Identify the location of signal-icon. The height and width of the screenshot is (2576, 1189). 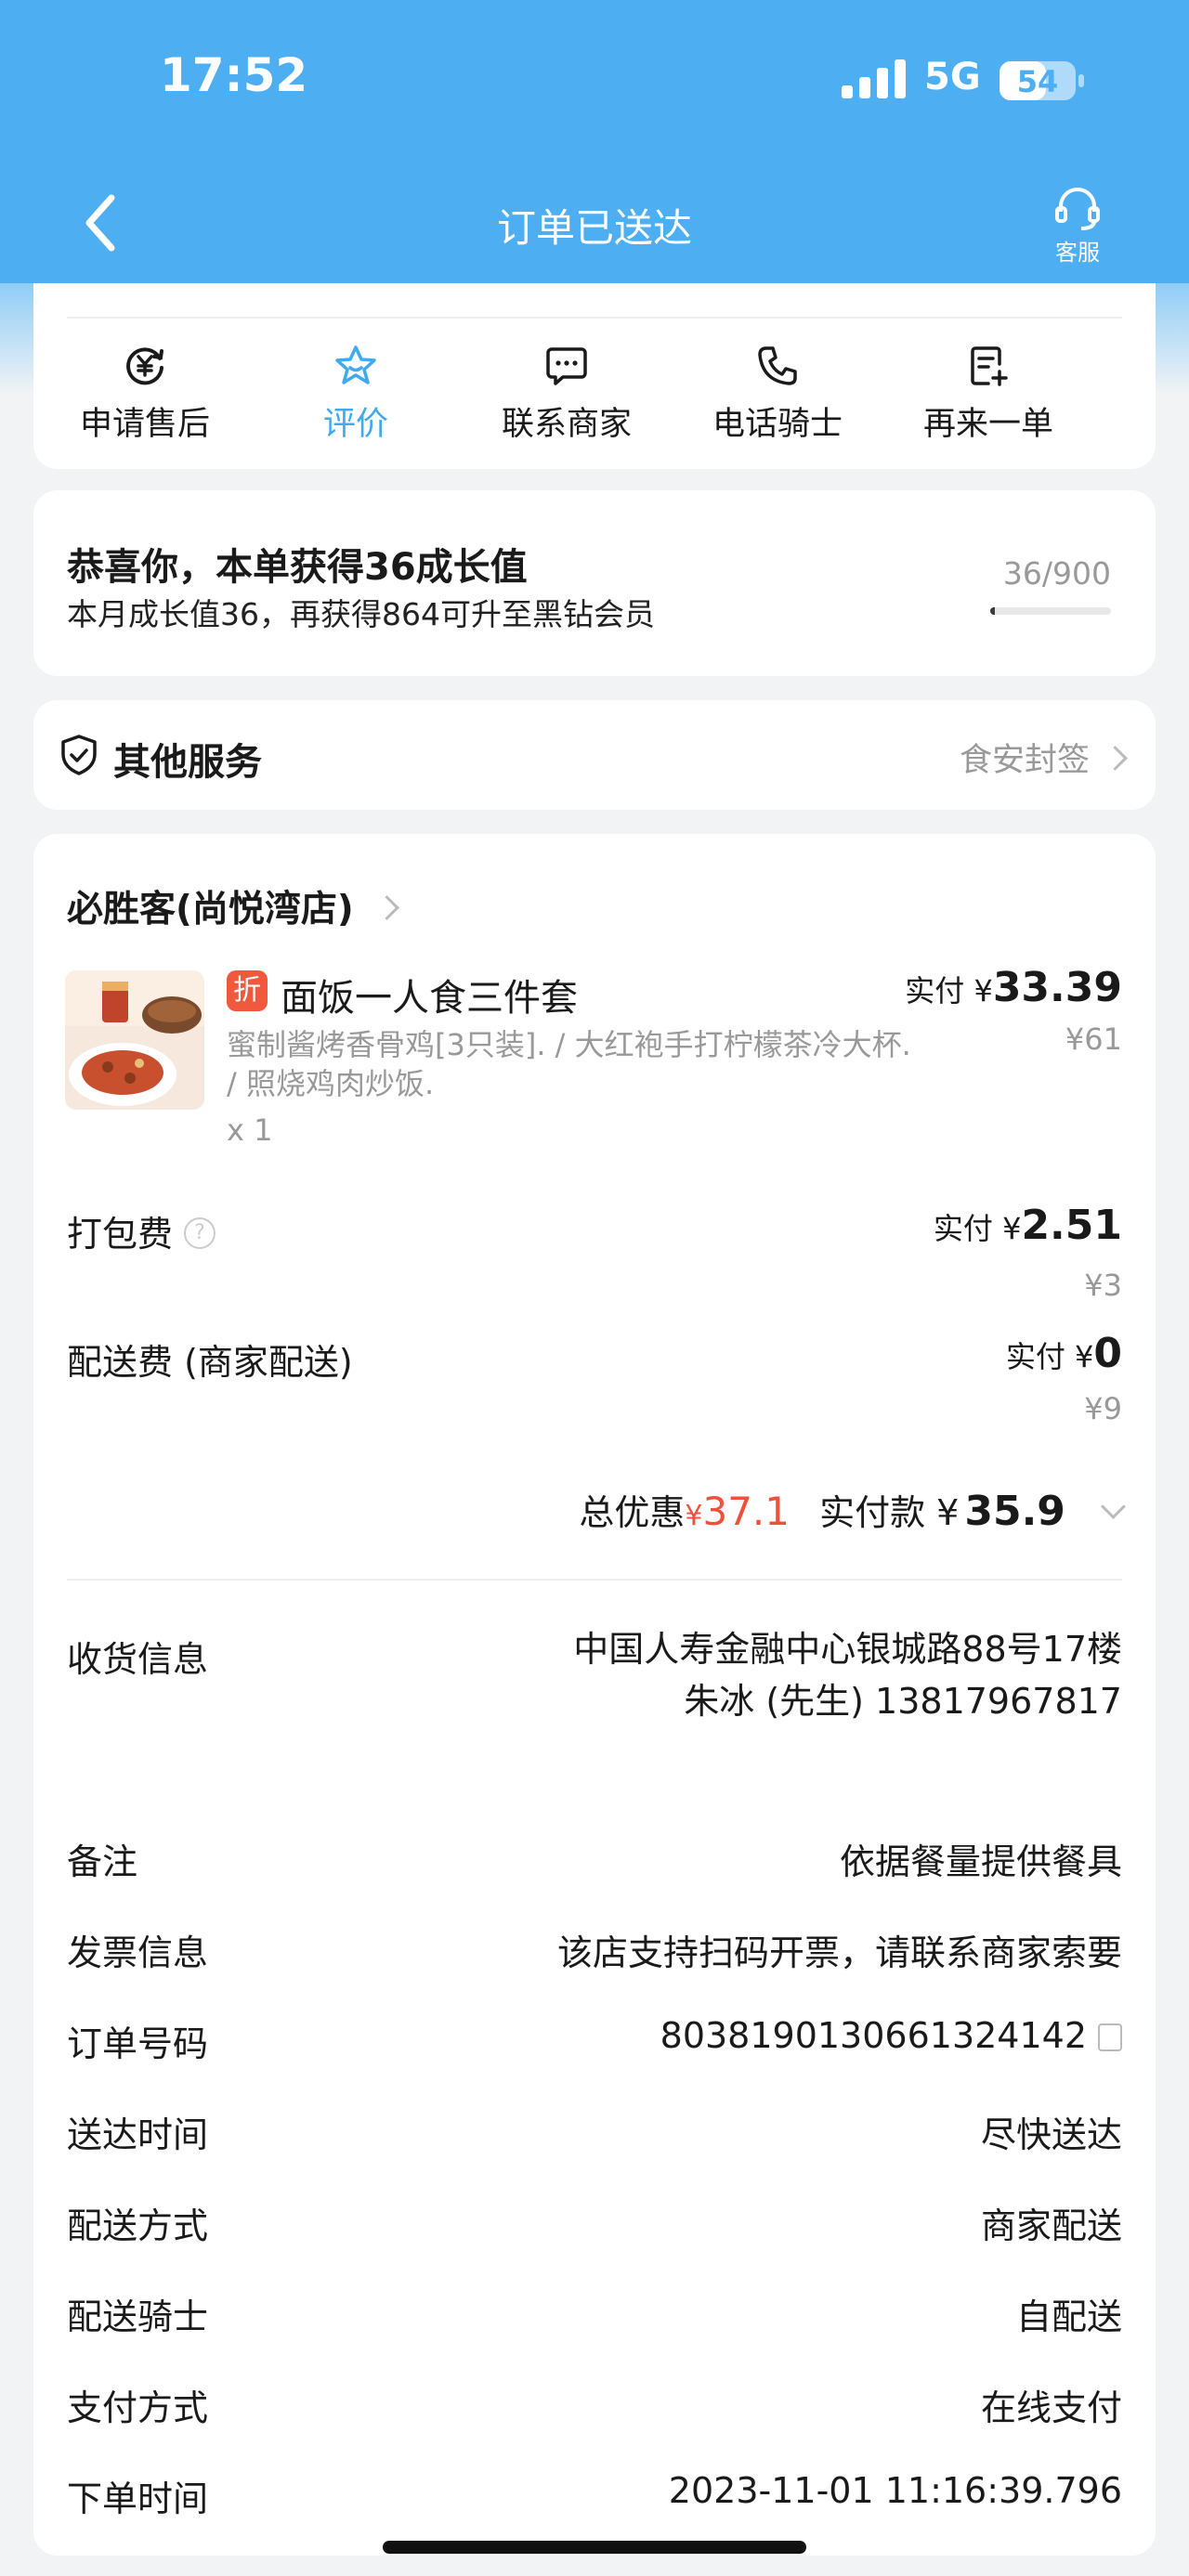
(874, 78).